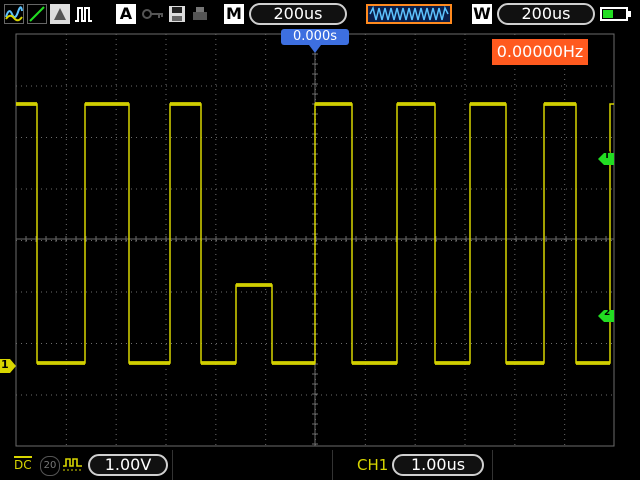 This screenshot has width=640, height=480. Describe the element at coordinates (234, 14) in the screenshot. I see `mode-button: M` at that location.